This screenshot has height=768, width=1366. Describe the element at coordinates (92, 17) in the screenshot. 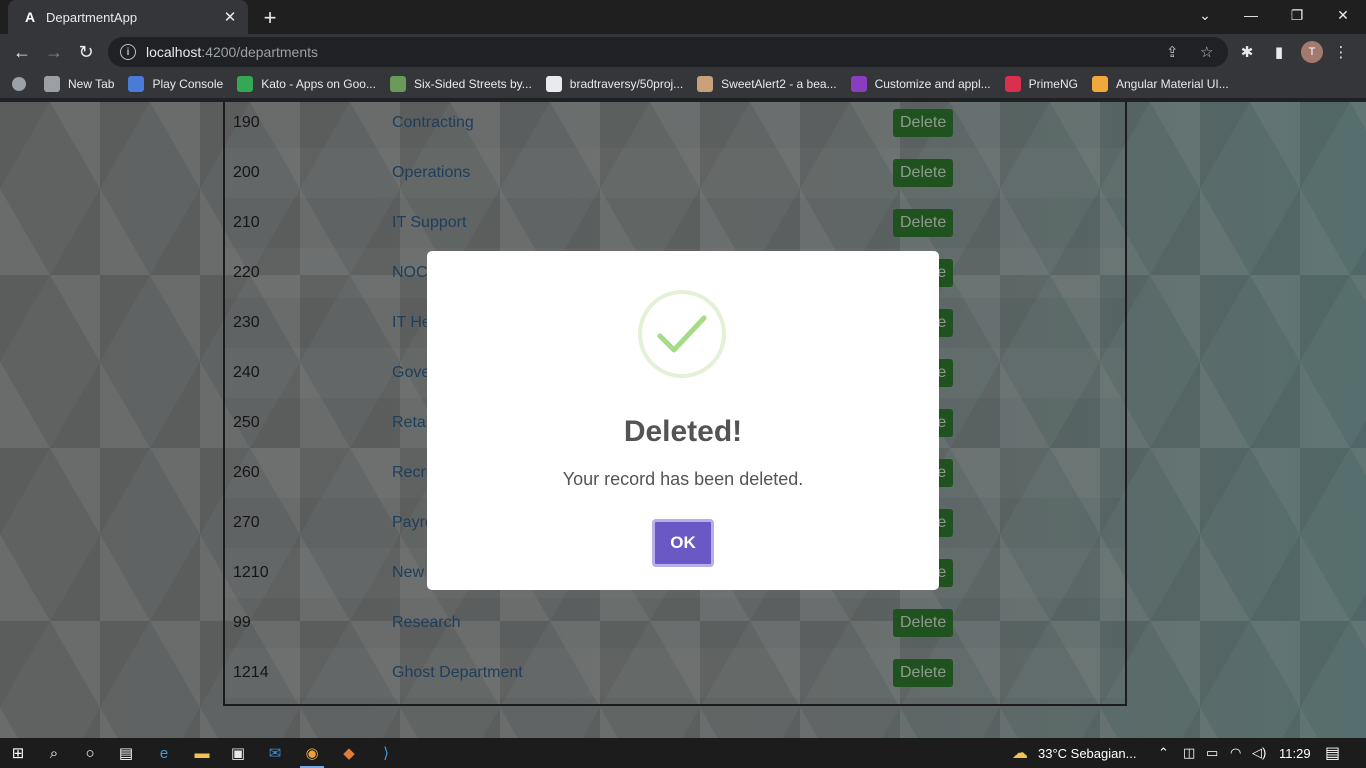

I see `tab-title: DepartmentApp` at that location.